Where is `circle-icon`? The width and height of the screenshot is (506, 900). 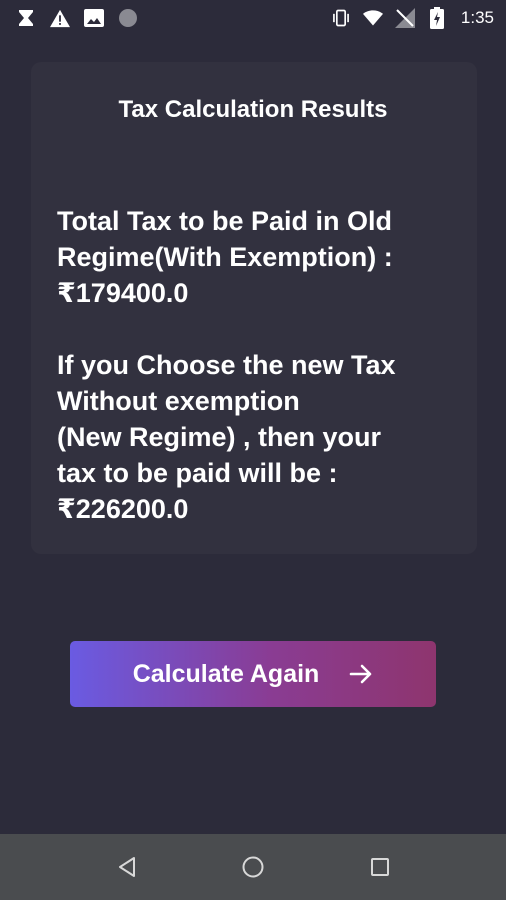
circle-icon is located at coordinates (128, 18).